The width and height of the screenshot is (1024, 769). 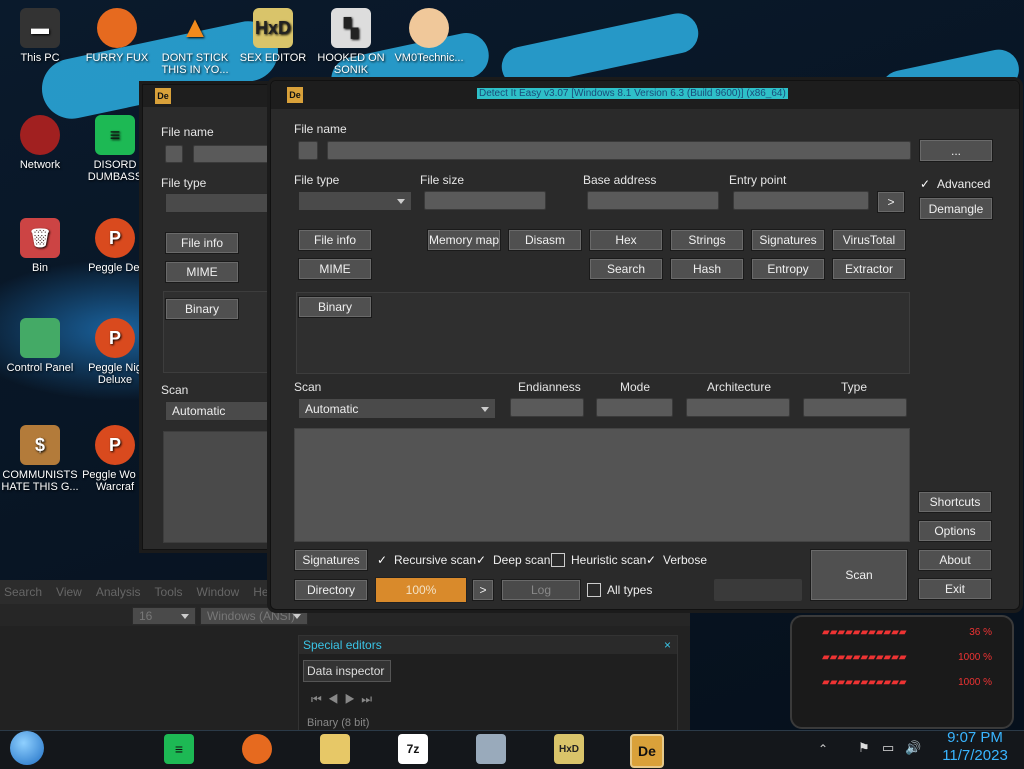 I want to click on file-size-field, so click(x=485, y=200).